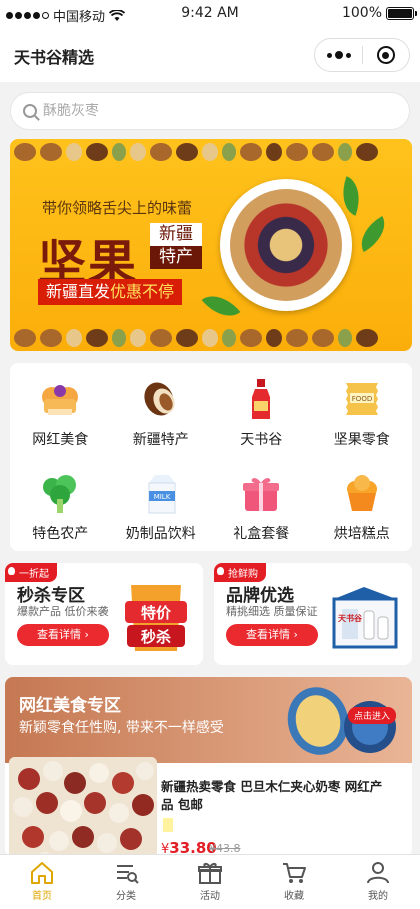 The image size is (420, 909). I want to click on product-tag-placeholder, so click(168, 825).